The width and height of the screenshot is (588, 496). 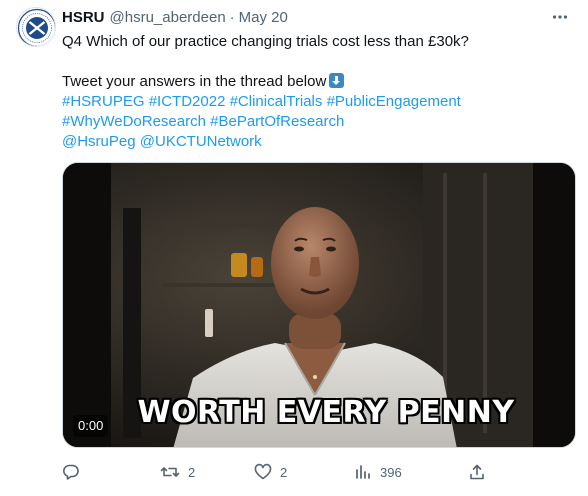 I want to click on more-icon, so click(x=560, y=17).